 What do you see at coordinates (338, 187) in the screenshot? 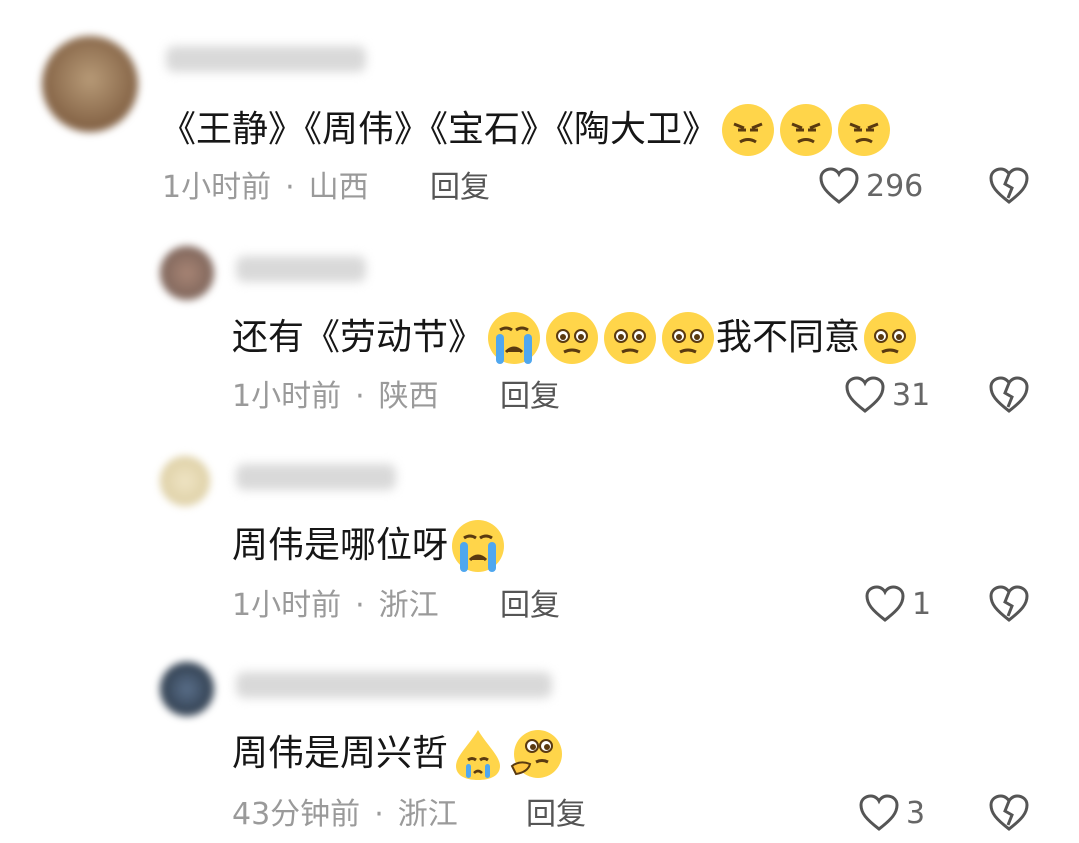
I see `comment-location: 山西` at bounding box center [338, 187].